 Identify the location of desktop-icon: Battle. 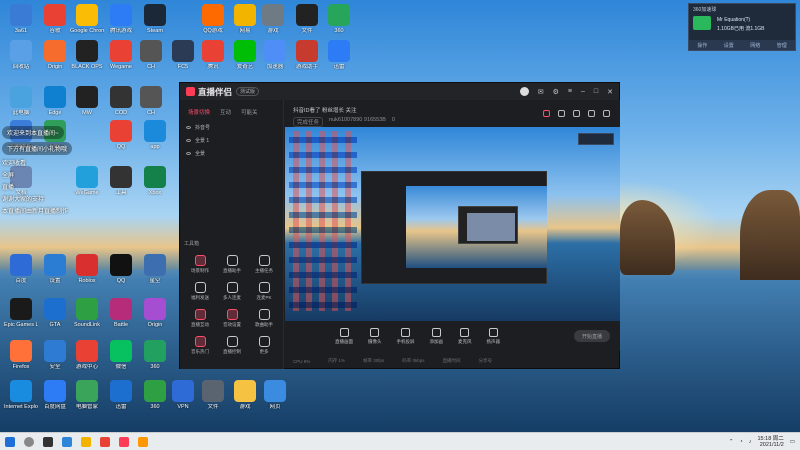
(121, 313).